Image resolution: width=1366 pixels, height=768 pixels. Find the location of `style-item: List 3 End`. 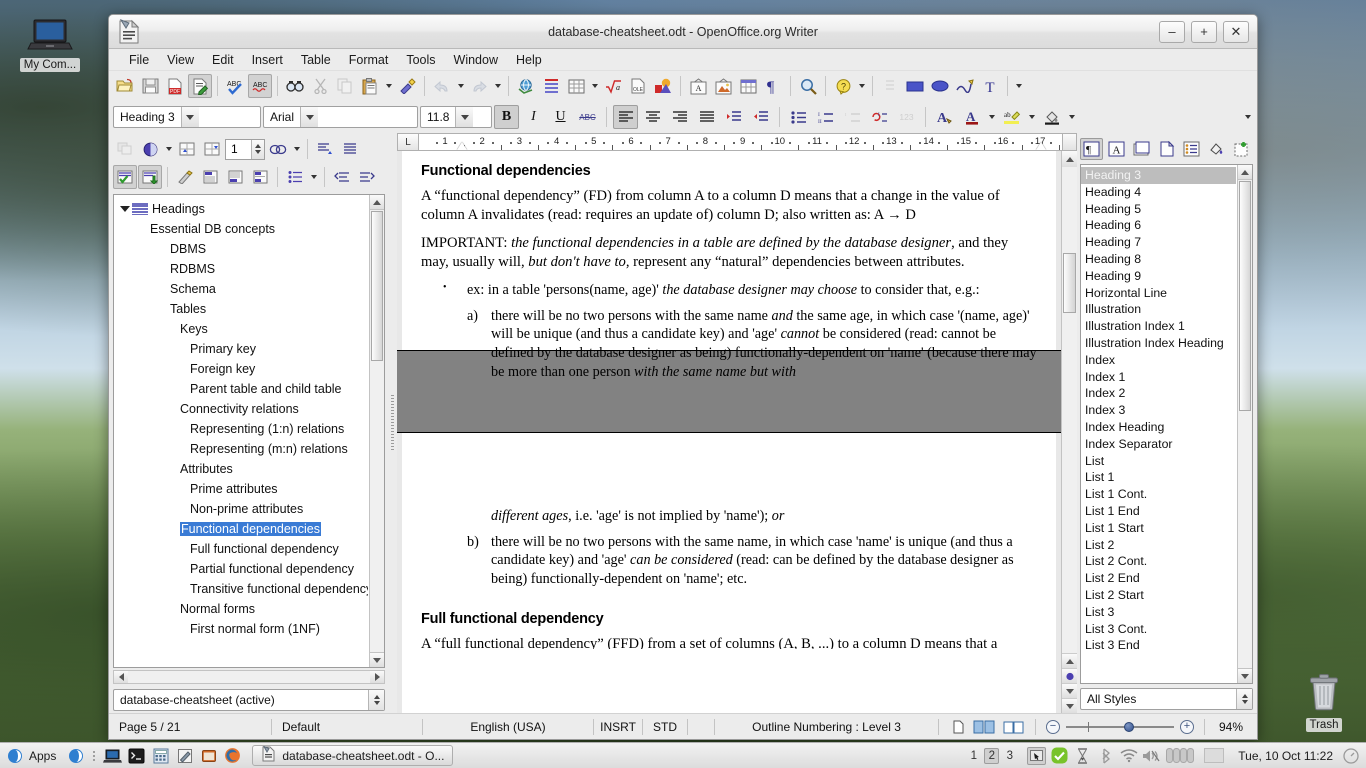

style-item: List 3 End is located at coordinates (1158, 645).